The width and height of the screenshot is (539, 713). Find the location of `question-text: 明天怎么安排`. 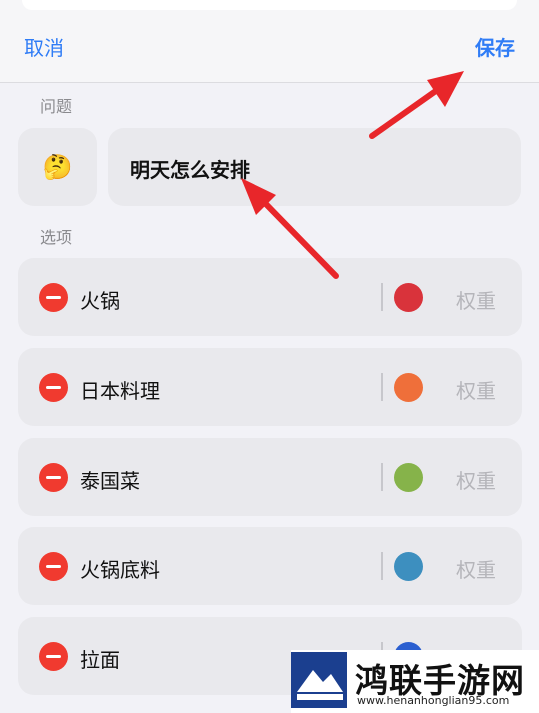

question-text: 明天怎么安排 is located at coordinates (190, 170).